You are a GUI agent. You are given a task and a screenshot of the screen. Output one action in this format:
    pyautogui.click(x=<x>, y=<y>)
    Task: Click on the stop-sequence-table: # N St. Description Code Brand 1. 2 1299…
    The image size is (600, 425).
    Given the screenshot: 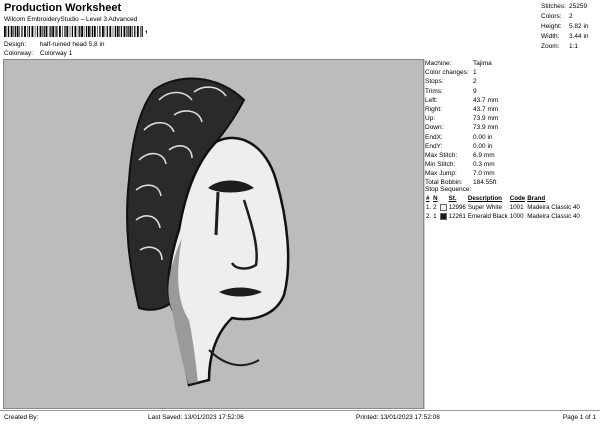 What is the action you would take?
    pyautogui.click(x=503, y=207)
    